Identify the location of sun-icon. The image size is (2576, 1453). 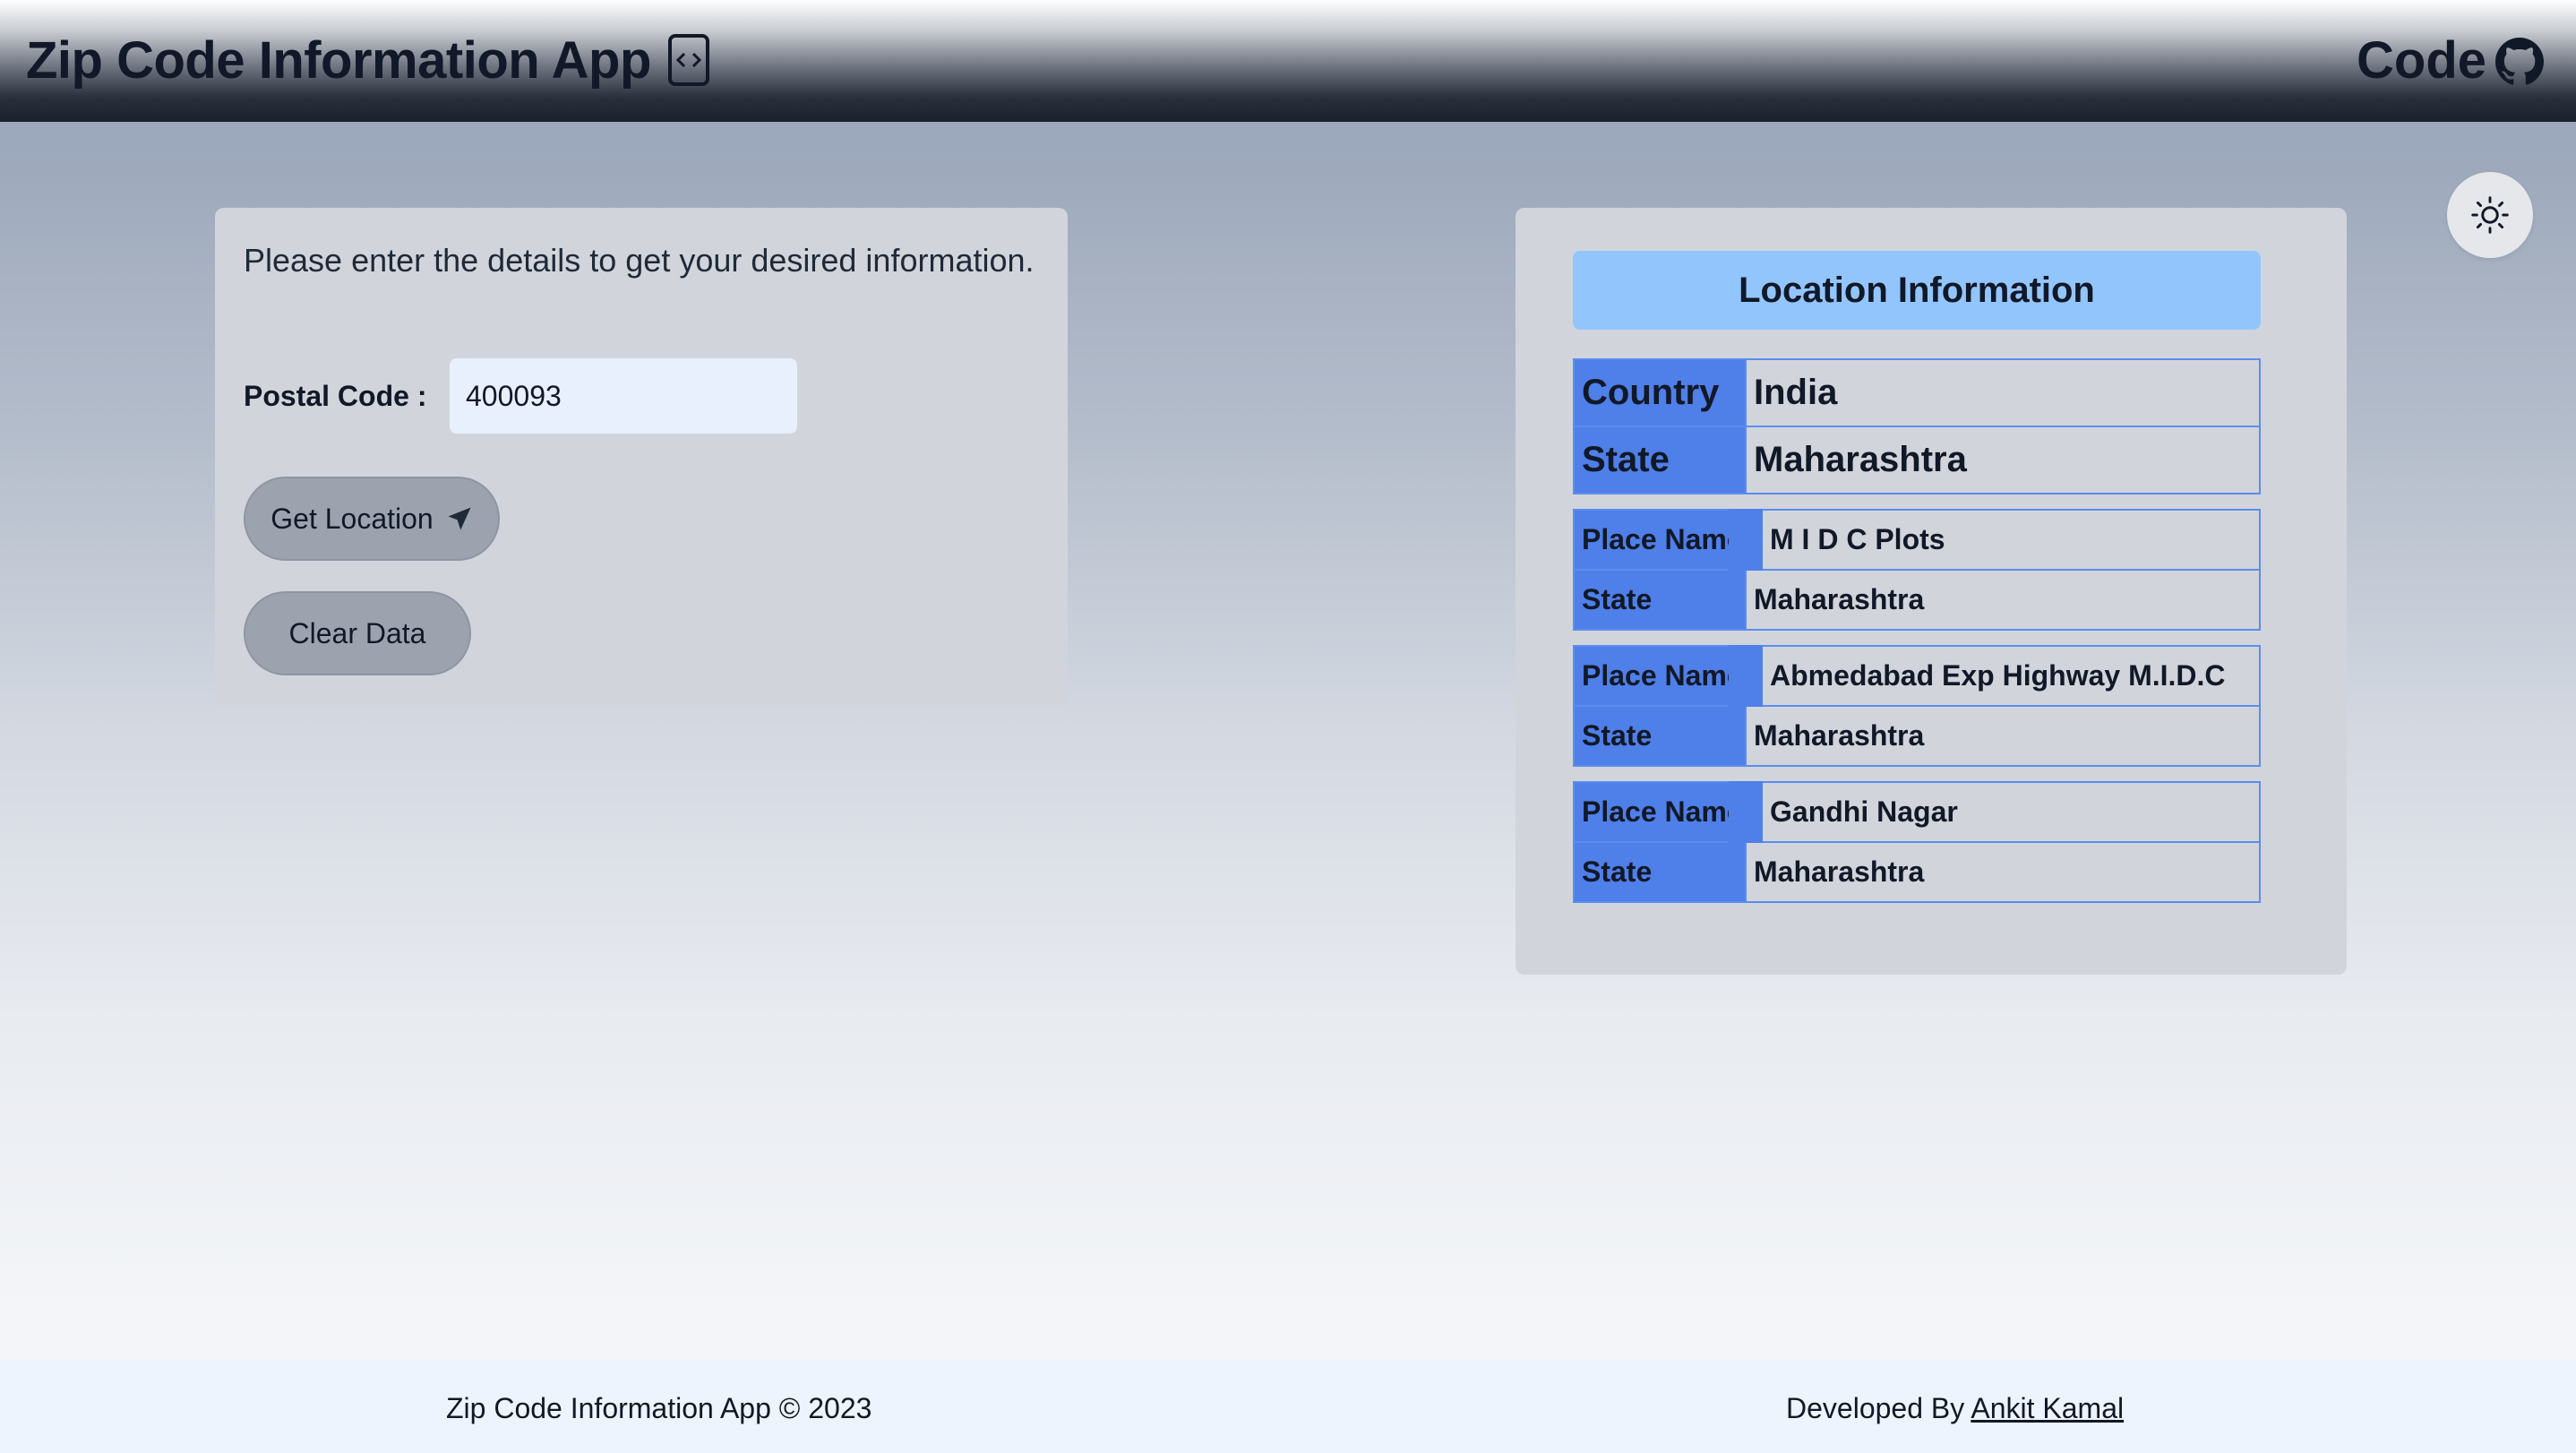
(2490, 215).